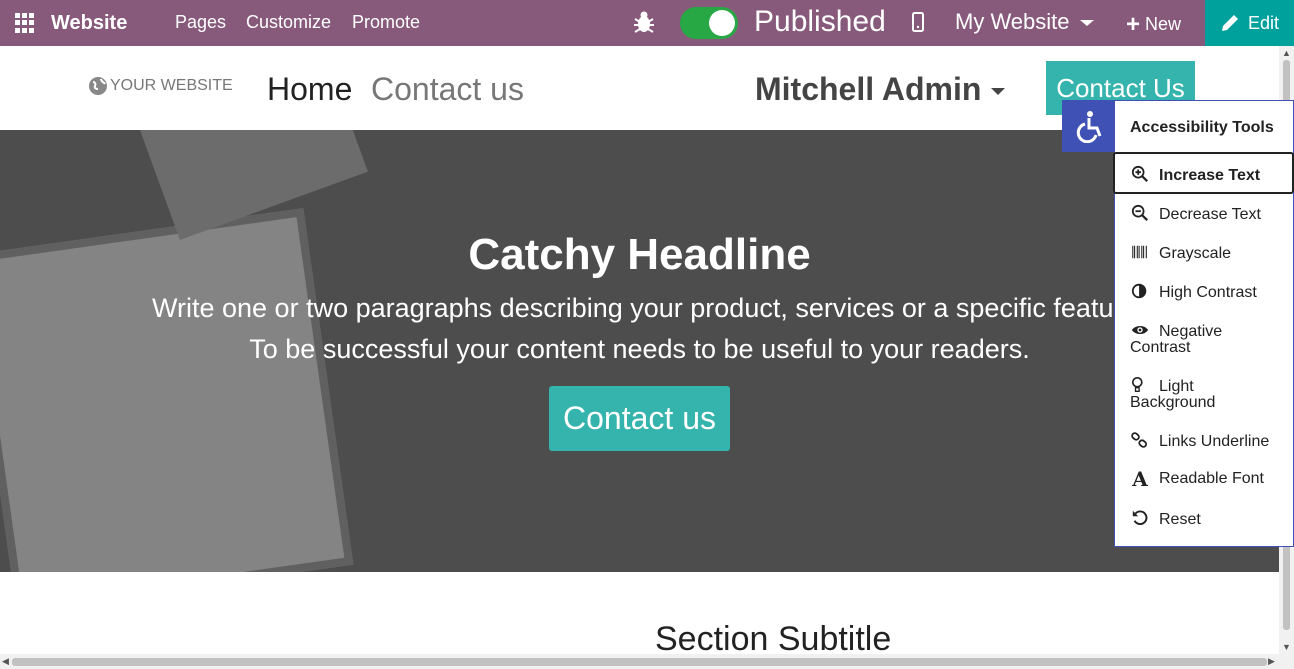 The height and width of the screenshot is (669, 1294). What do you see at coordinates (1286, 647) in the screenshot?
I see `scroll-down-icon: ▼` at bounding box center [1286, 647].